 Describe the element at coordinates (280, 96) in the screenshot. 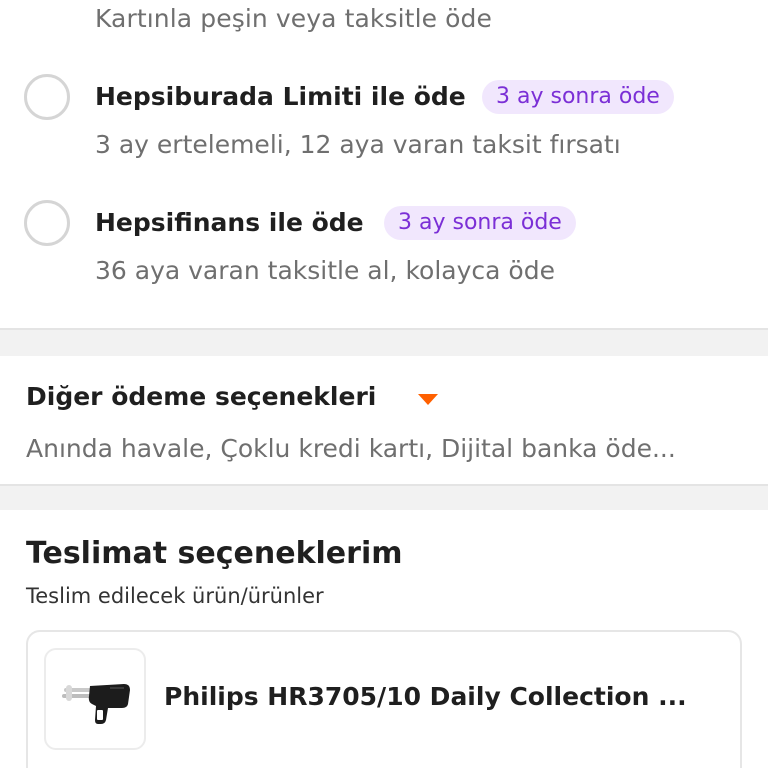

I see `payment-option-title: Hepsiburada Limiti ile öde` at that location.